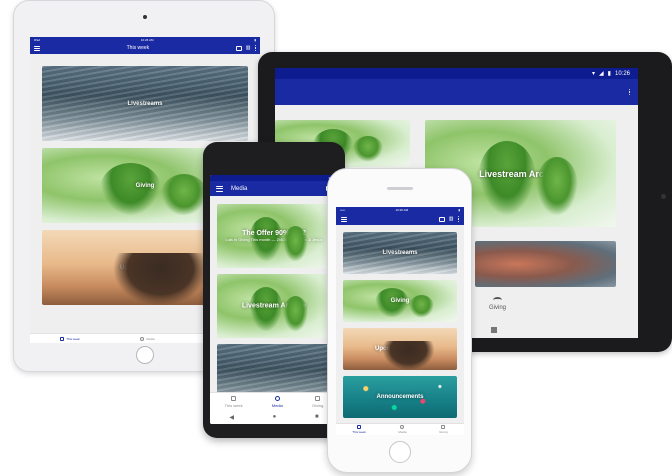 The width and height of the screenshot is (672, 476). I want to click on nav-item-label: Giving, so click(498, 308).